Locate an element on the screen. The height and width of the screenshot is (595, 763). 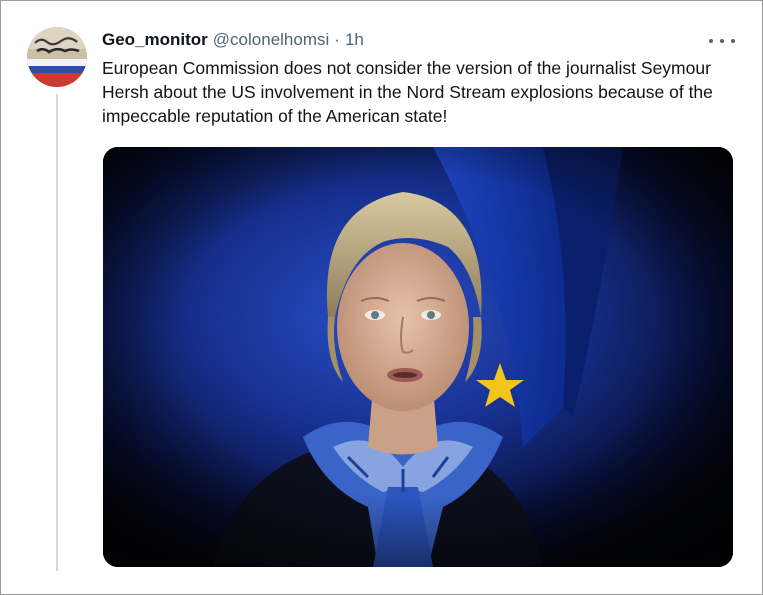
more-options-button is located at coordinates (722, 41).